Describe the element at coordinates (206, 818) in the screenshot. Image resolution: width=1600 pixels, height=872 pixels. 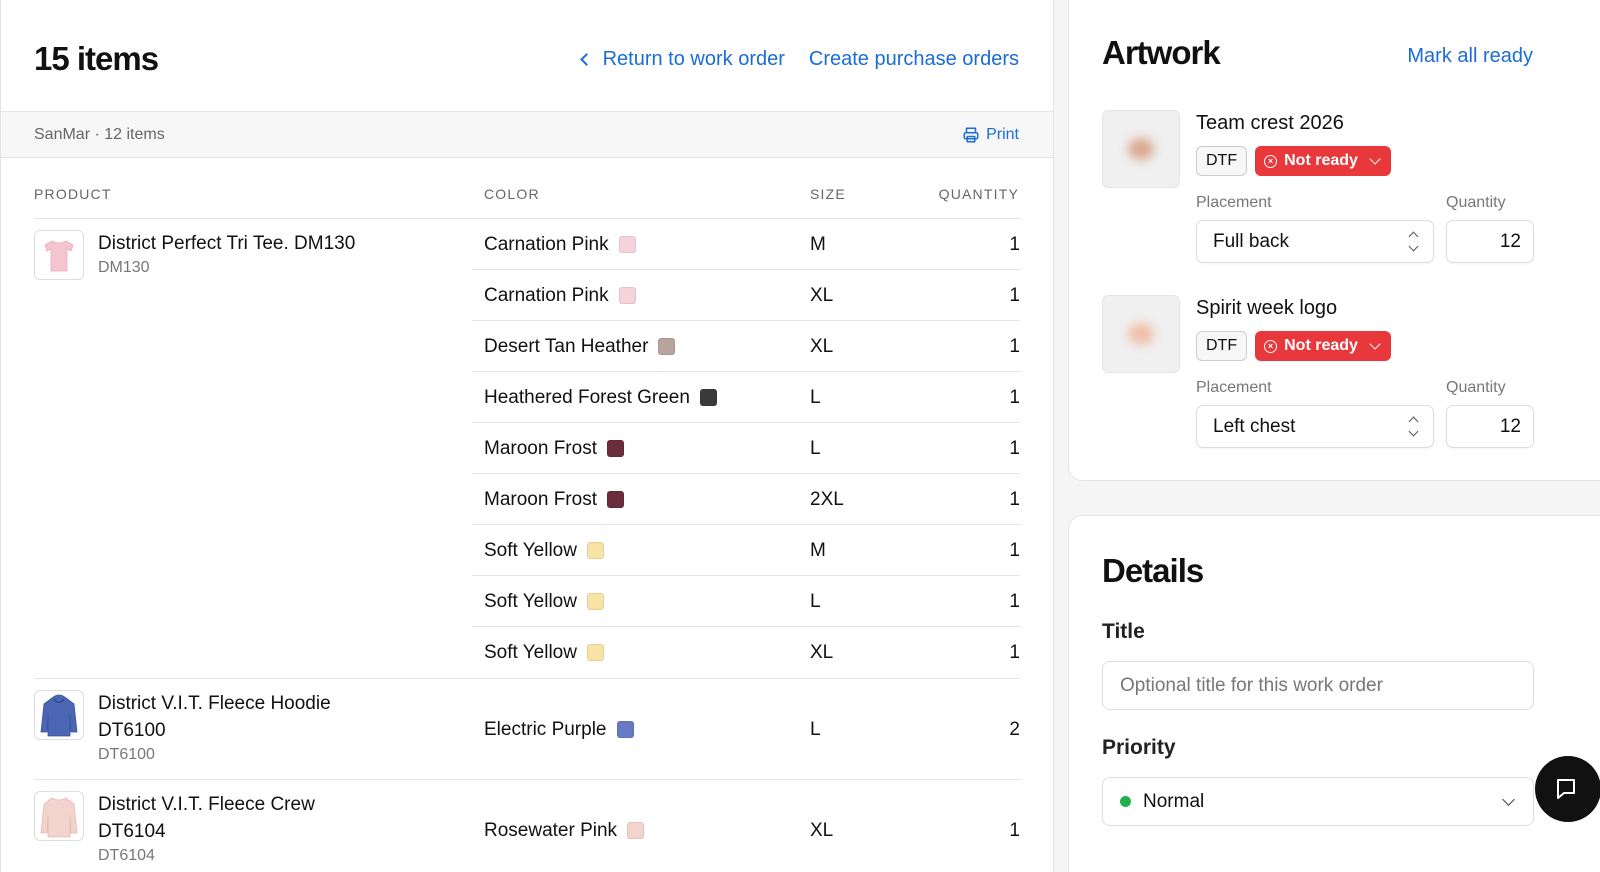
I see `product-name: District V.I.T. Fleece Crew DT6104` at that location.